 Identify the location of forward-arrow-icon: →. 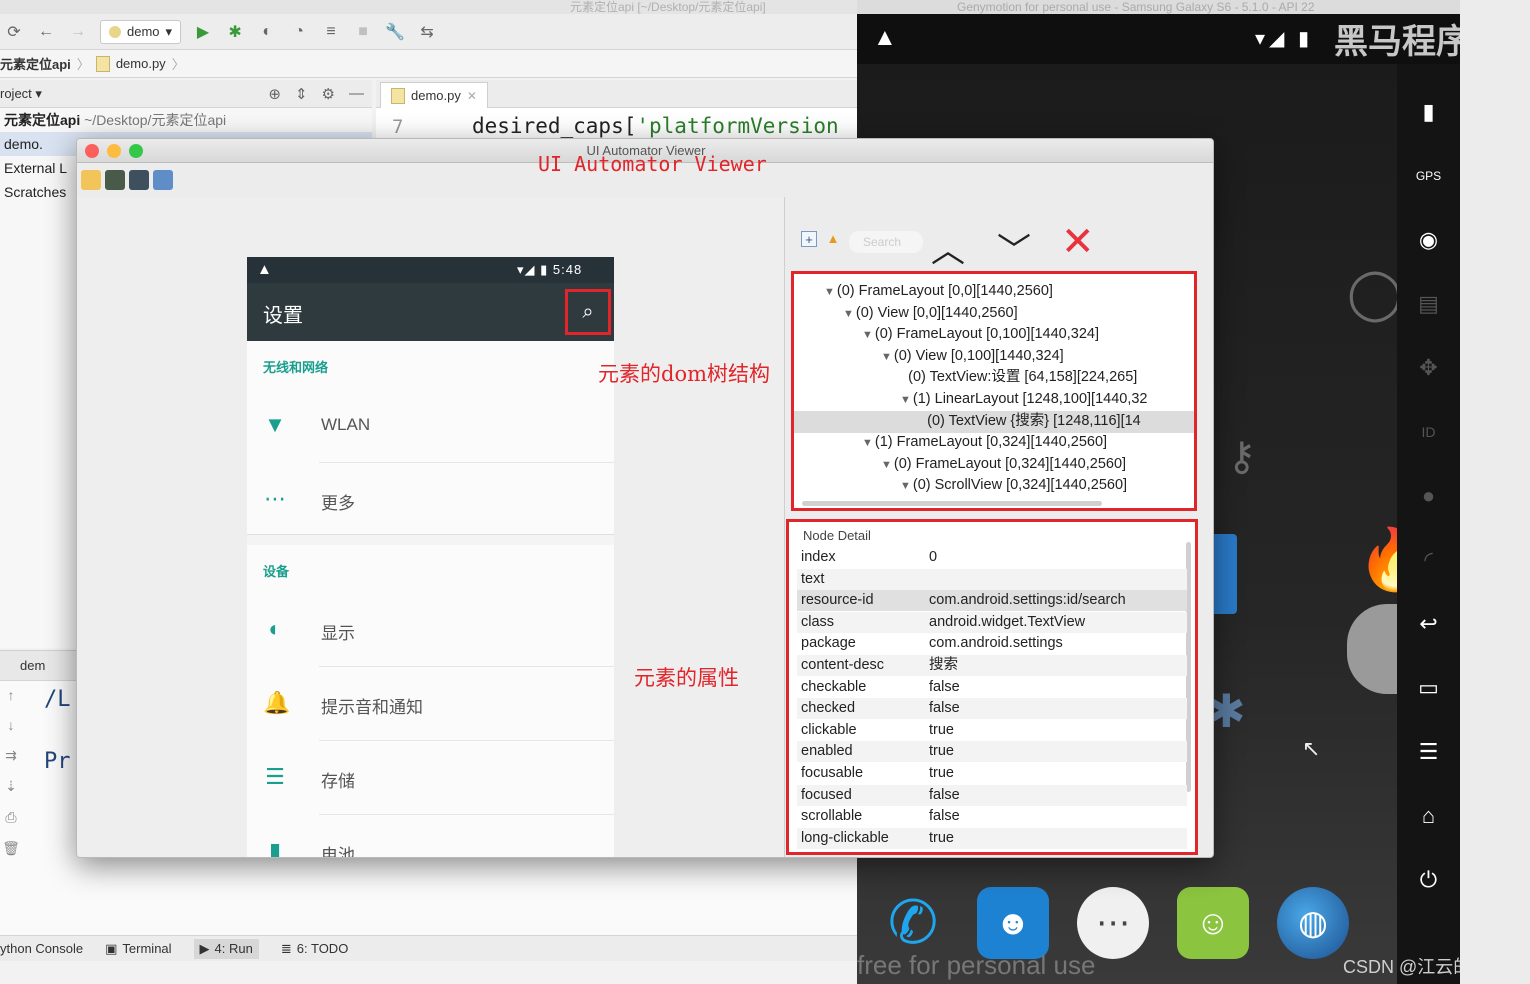
(78, 32).